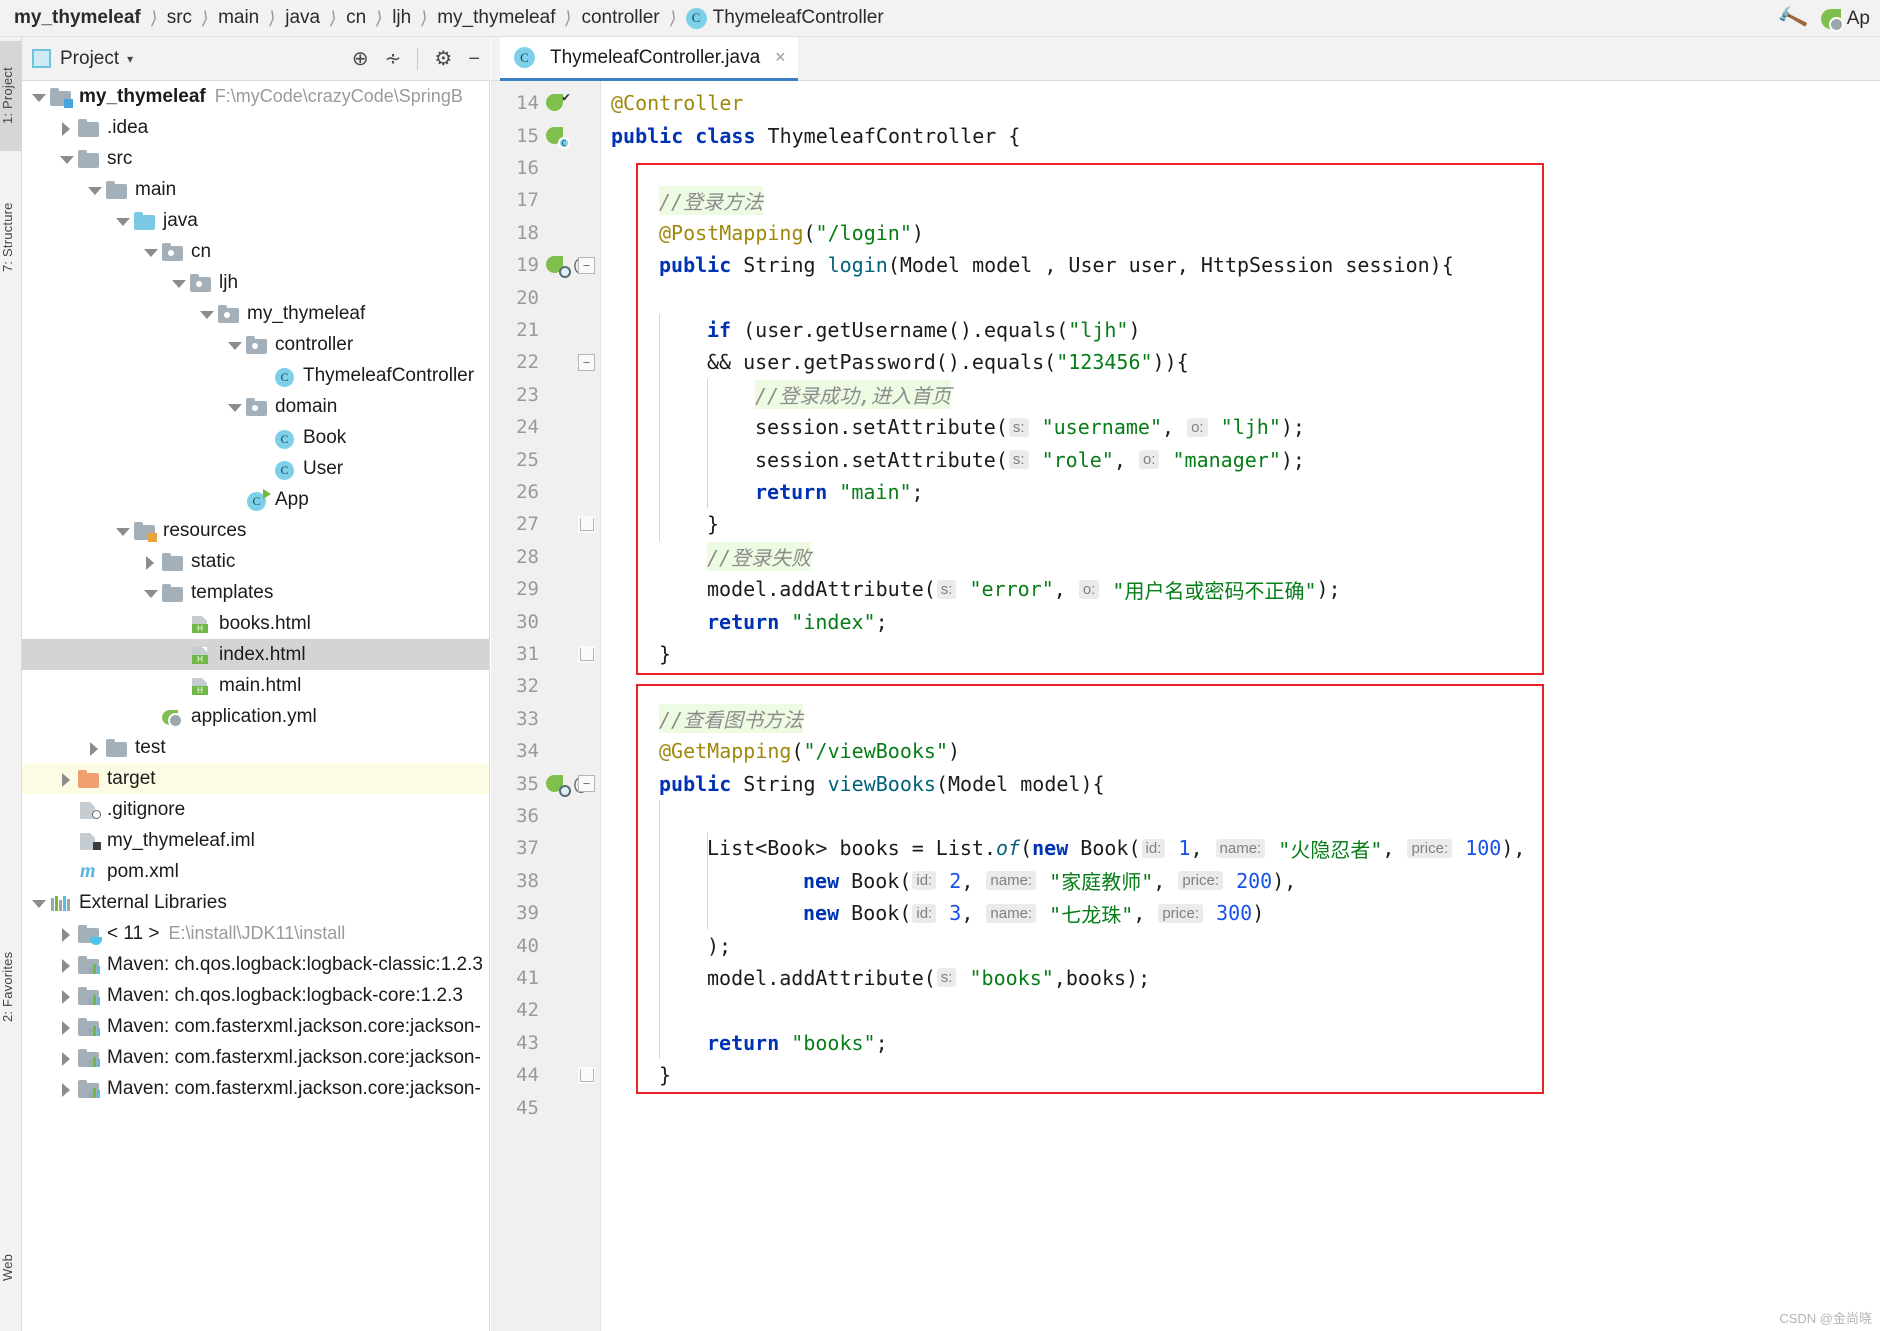  What do you see at coordinates (546, 427) in the screenshot?
I see `gutter-line: 24` at bounding box center [546, 427].